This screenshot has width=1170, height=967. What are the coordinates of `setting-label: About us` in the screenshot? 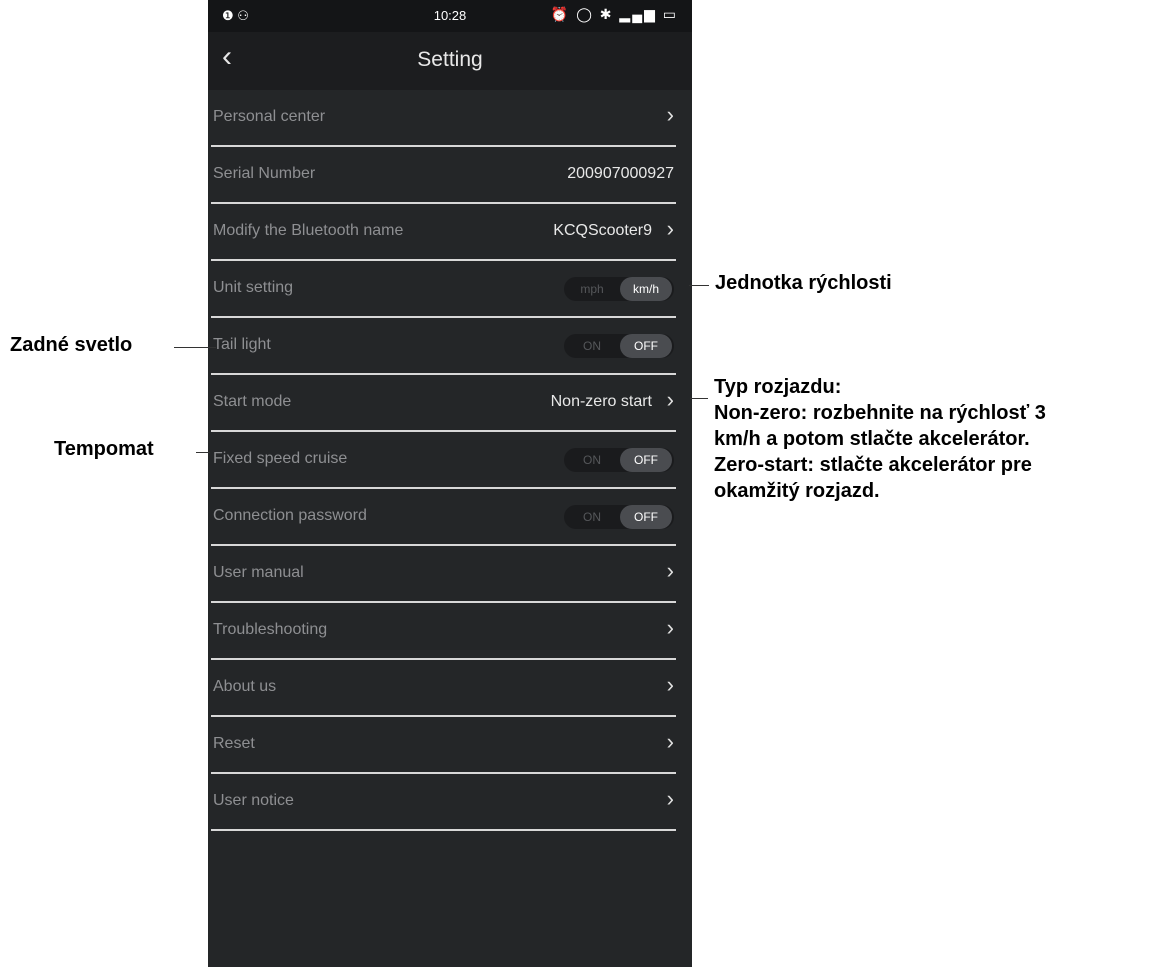 It's located at (245, 686).